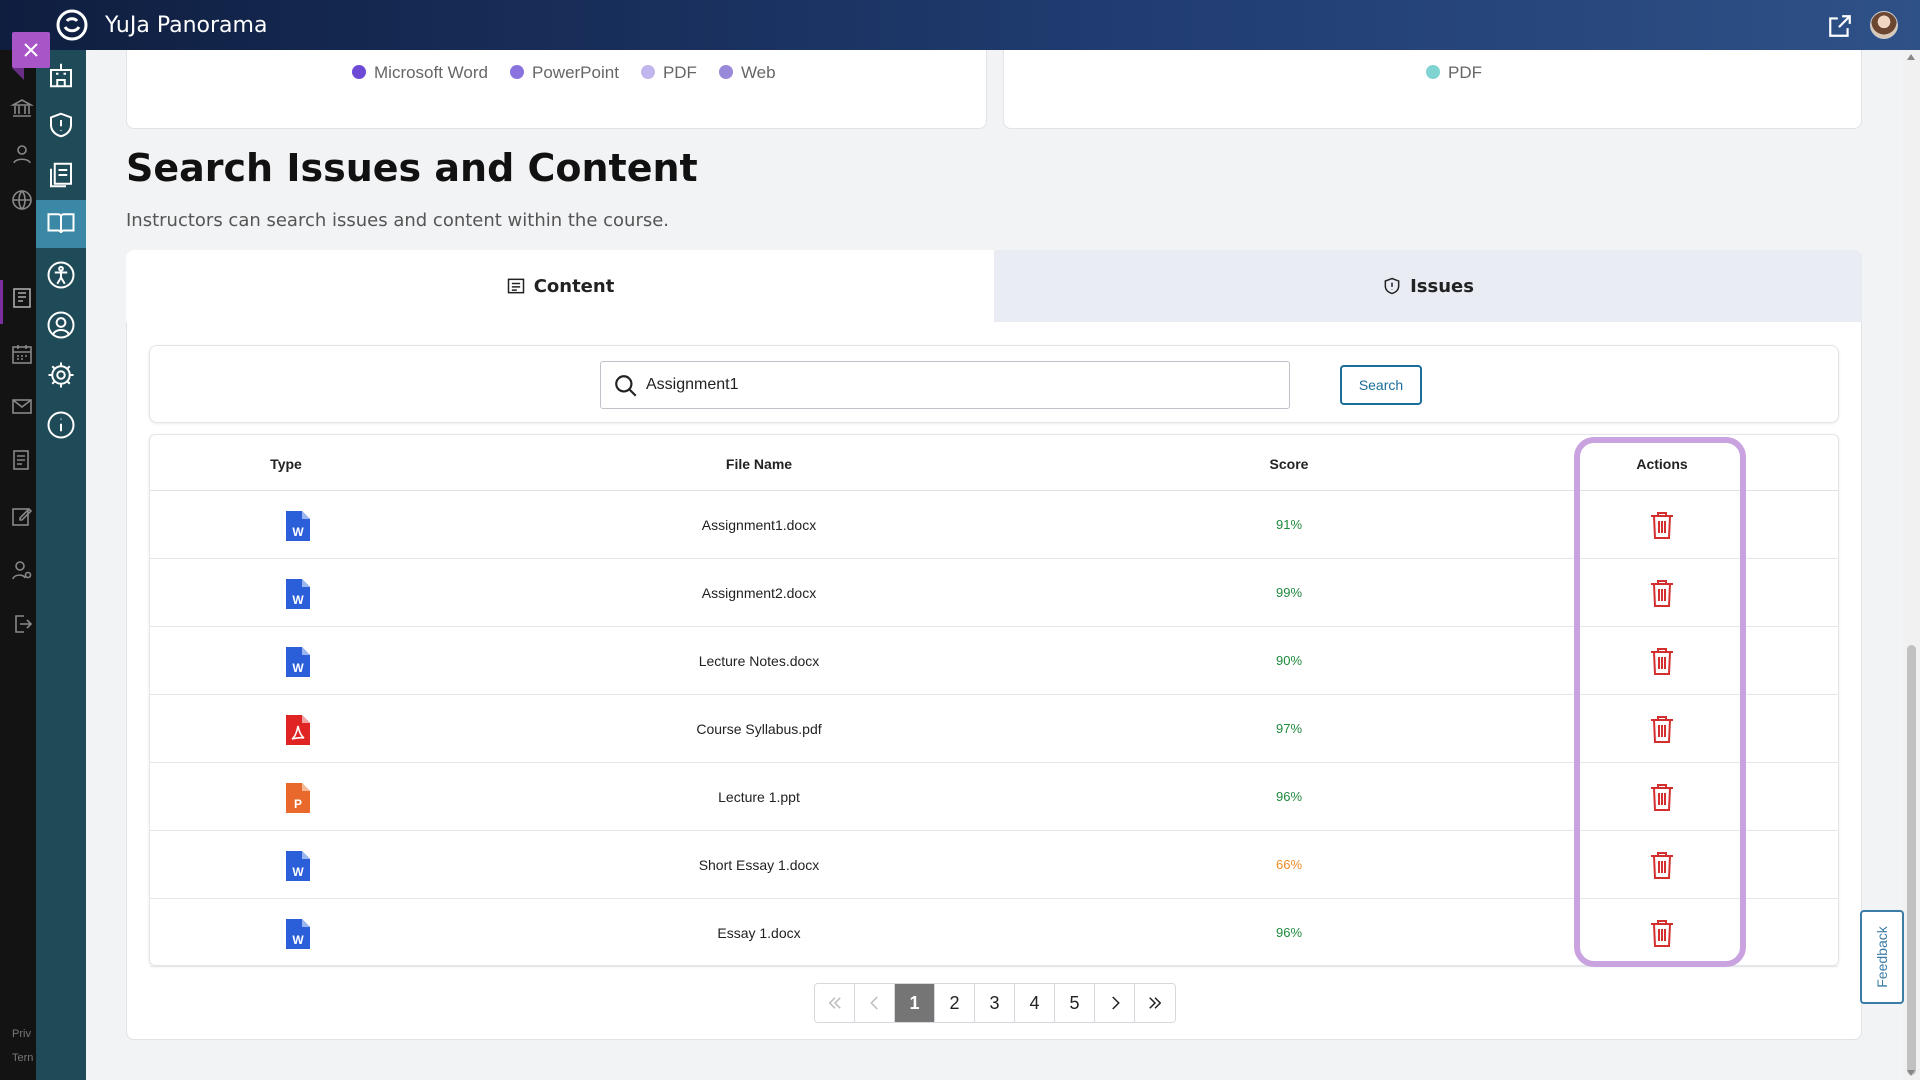 This screenshot has height=1080, width=1920. Describe the element at coordinates (1392, 286) in the screenshot. I see `shield-icon` at that location.